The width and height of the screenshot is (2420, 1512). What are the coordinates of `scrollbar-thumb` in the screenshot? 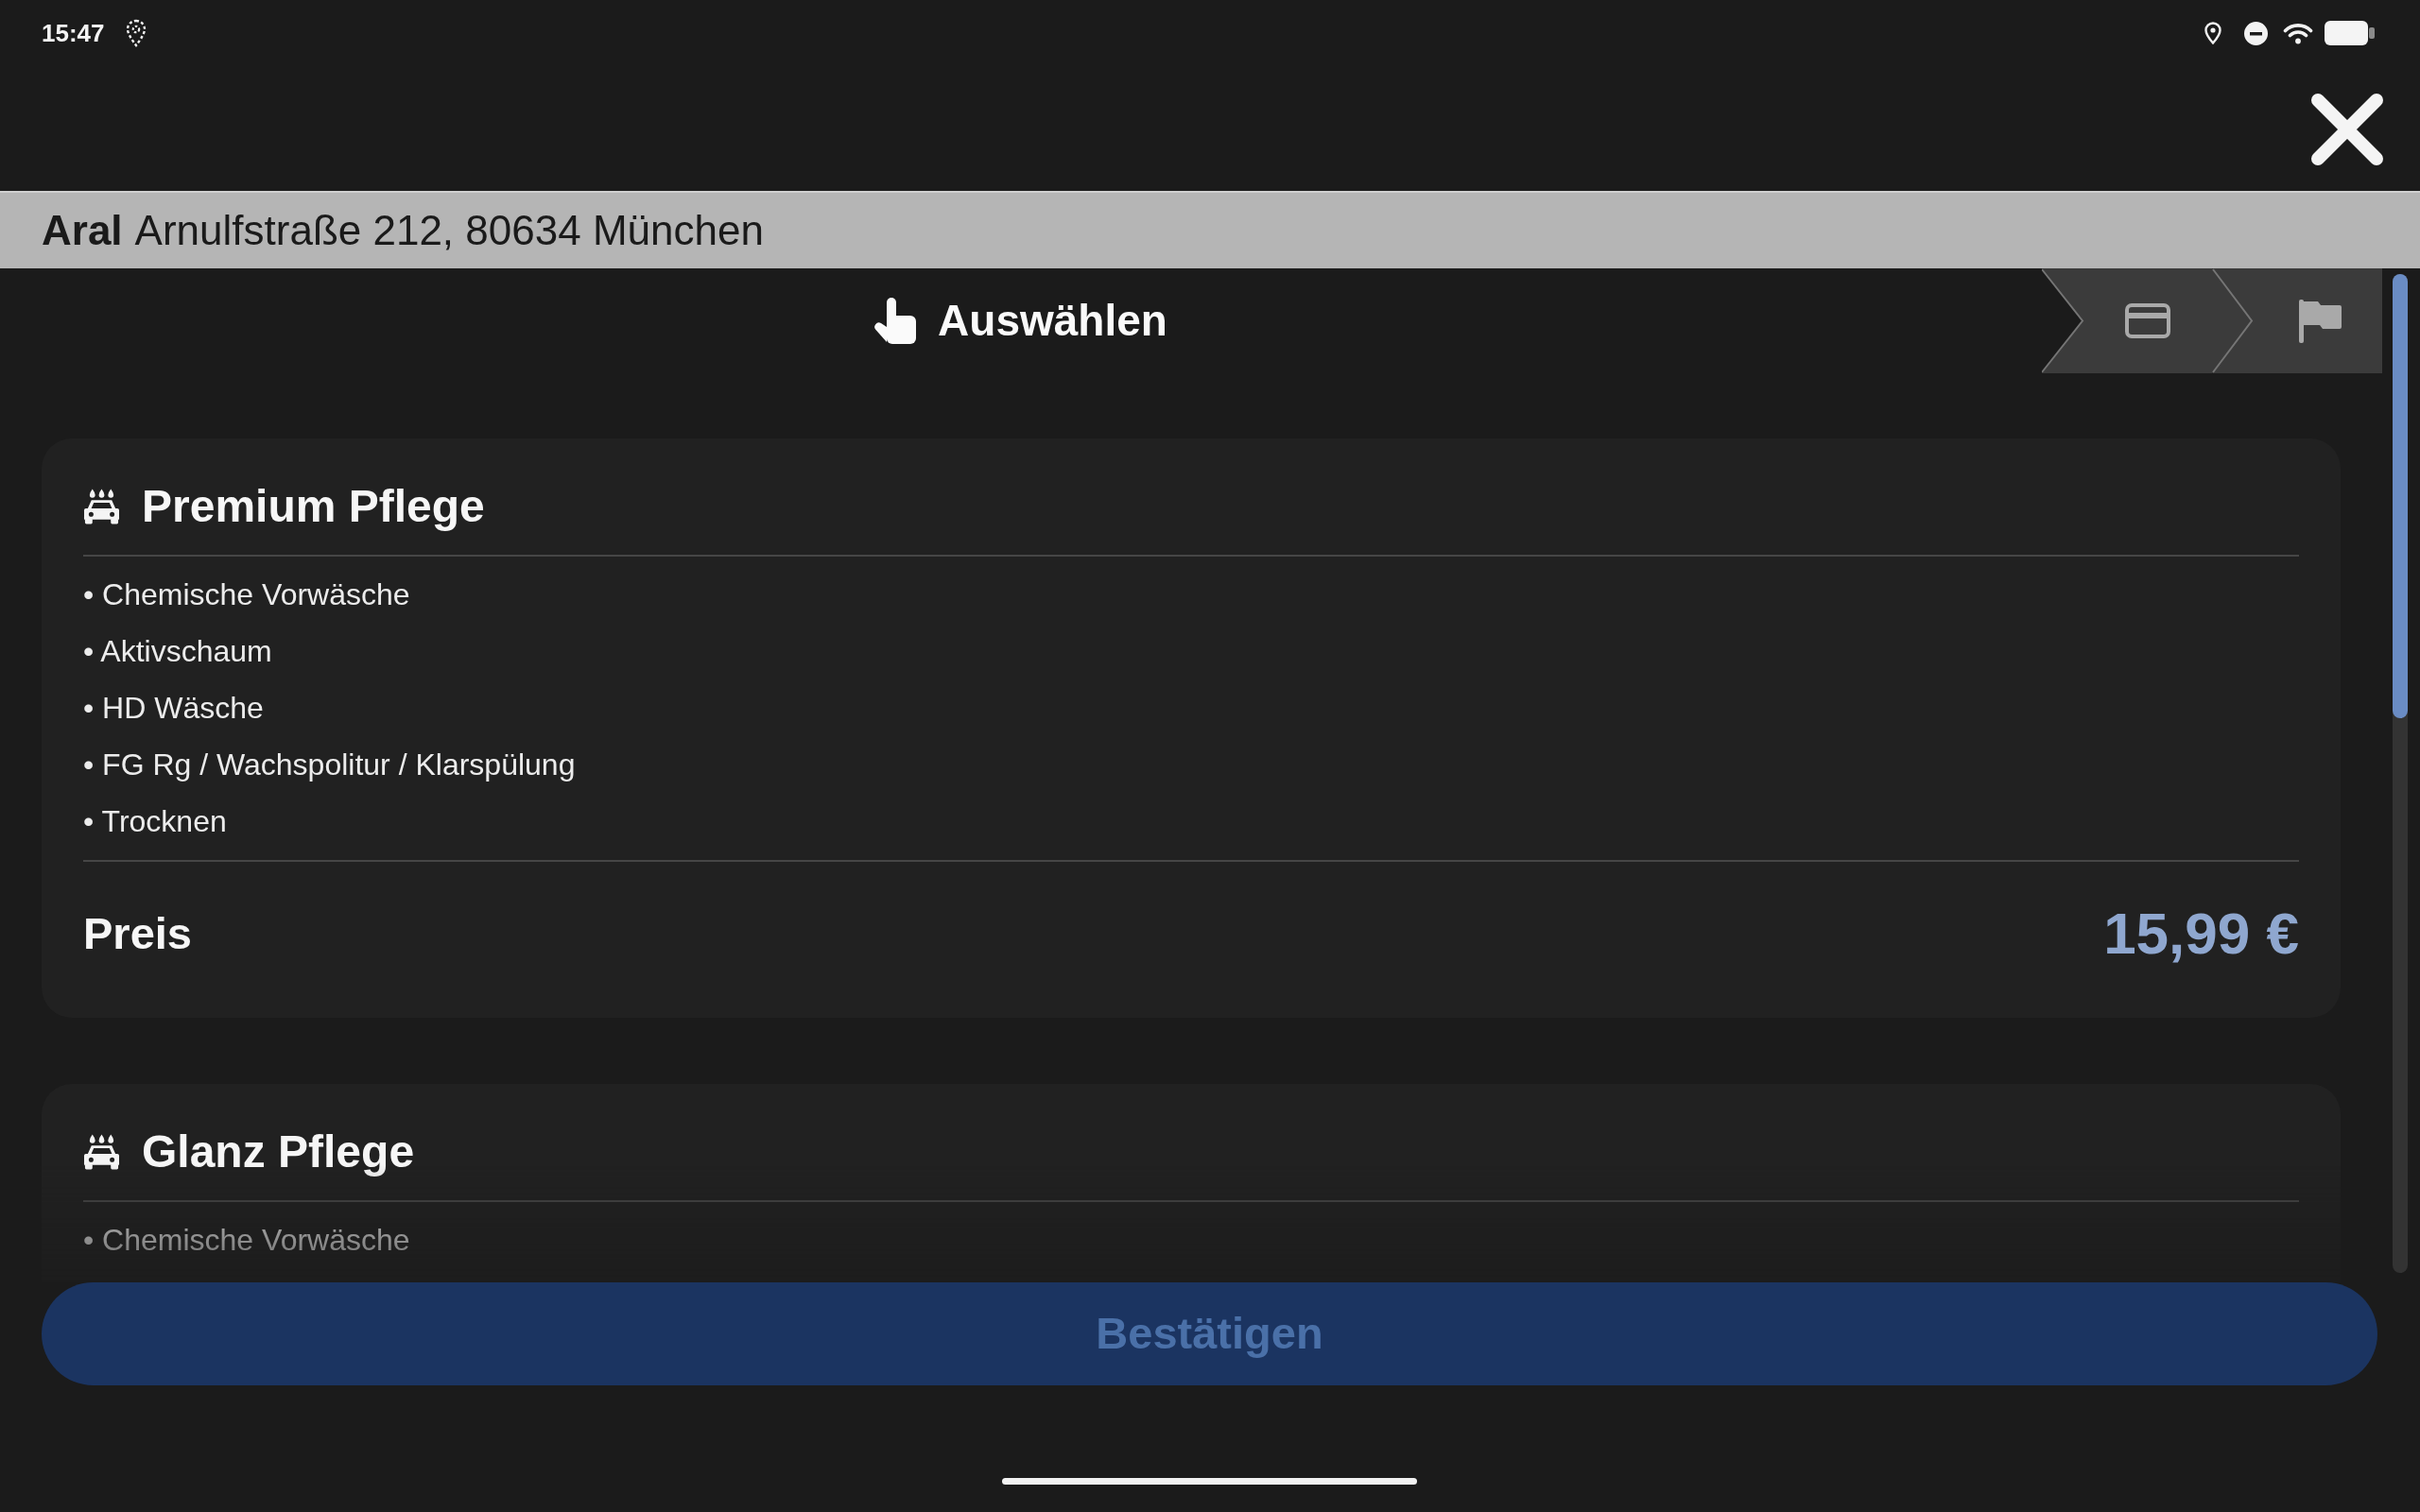 It's located at (2401, 496).